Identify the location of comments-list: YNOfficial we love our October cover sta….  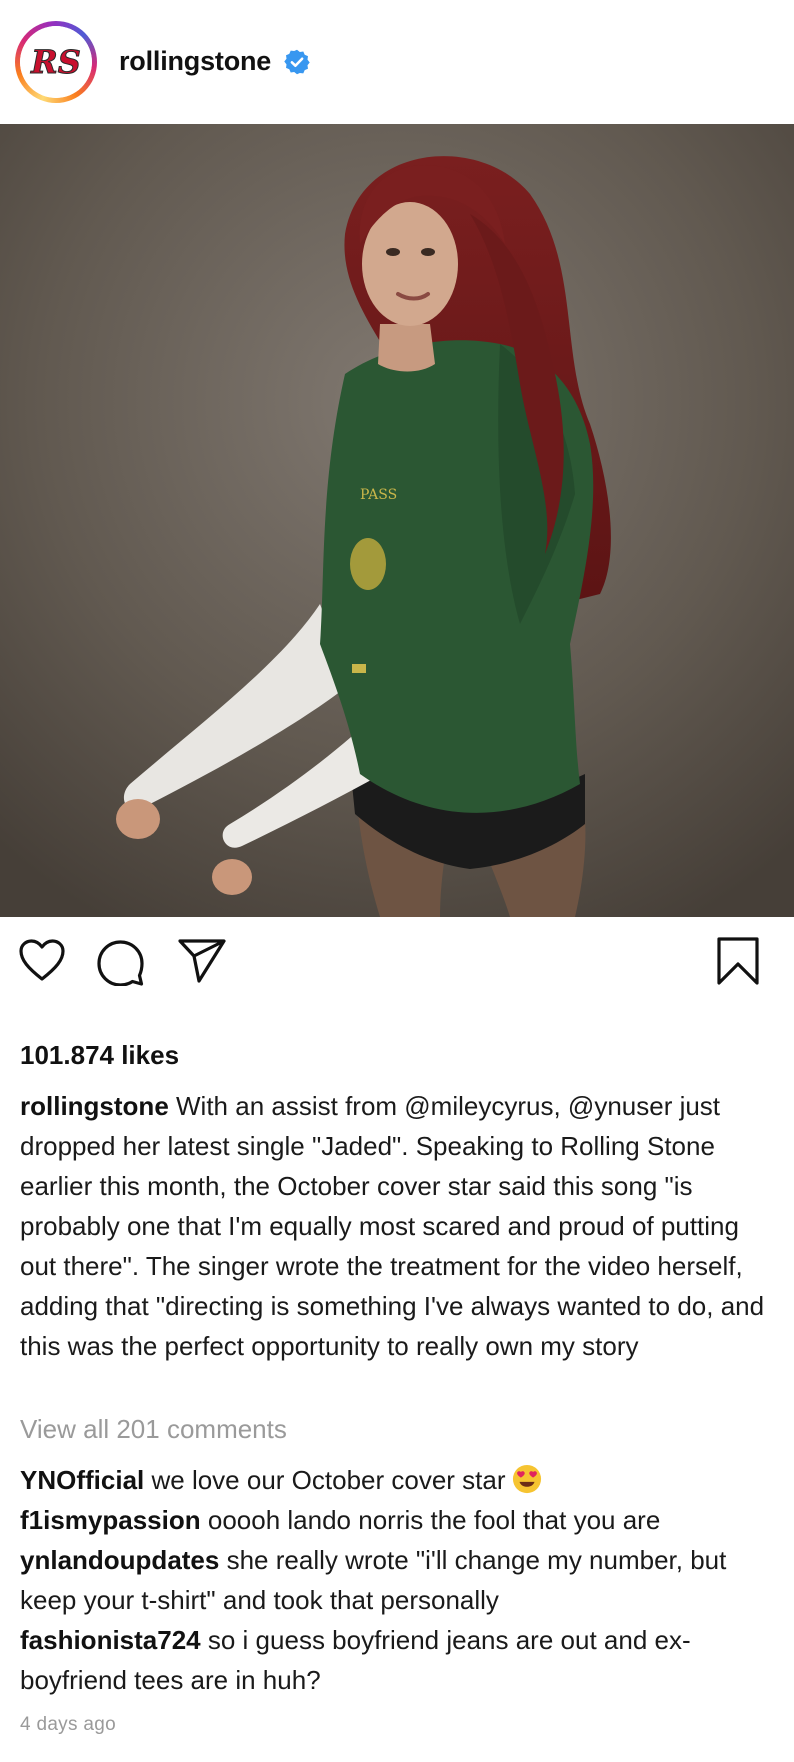
(400, 1580).